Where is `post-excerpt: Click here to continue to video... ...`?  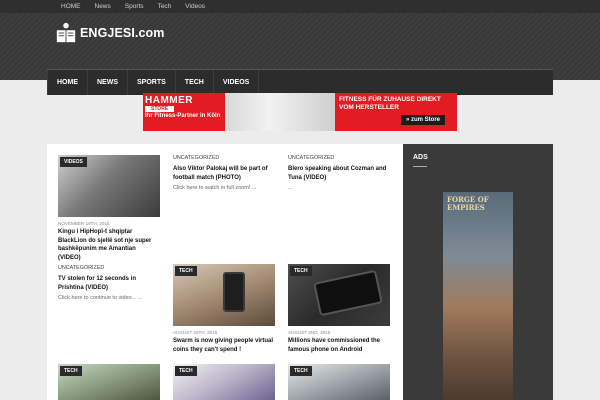
post-excerpt: Click here to continue to video... ... is located at coordinates (100, 298).